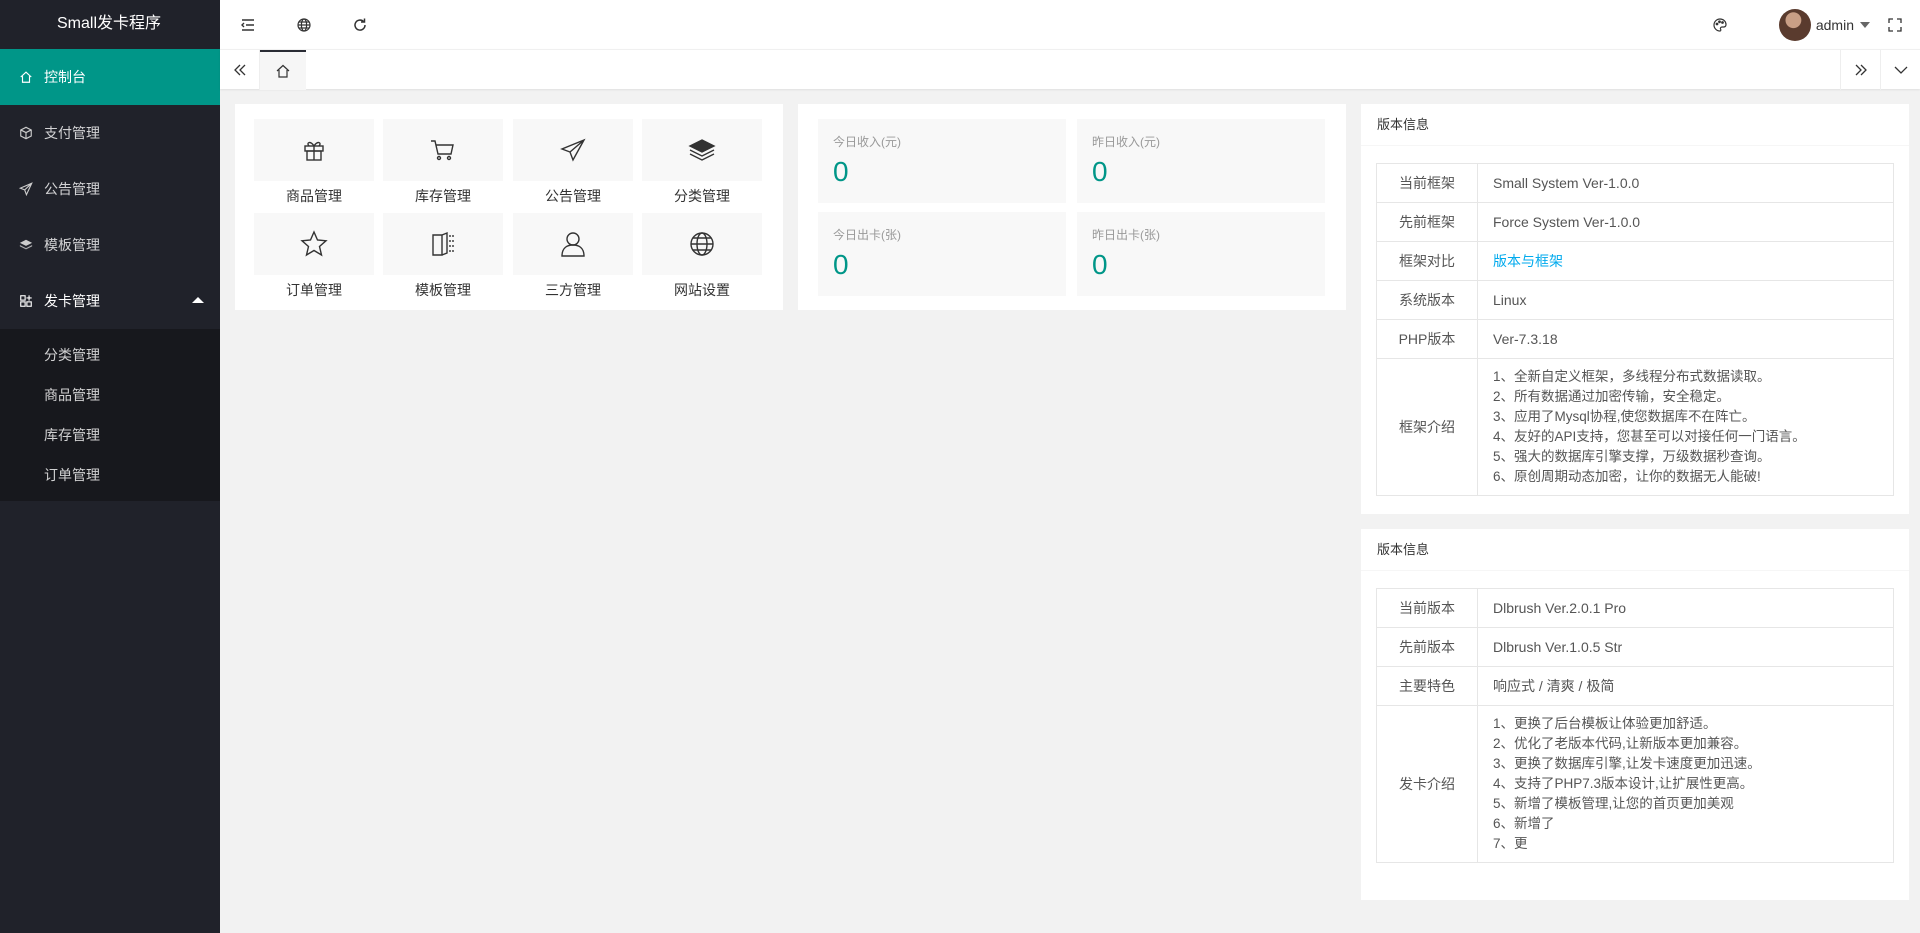 Image resolution: width=1920 pixels, height=933 pixels. I want to click on avatar, so click(1794, 24).